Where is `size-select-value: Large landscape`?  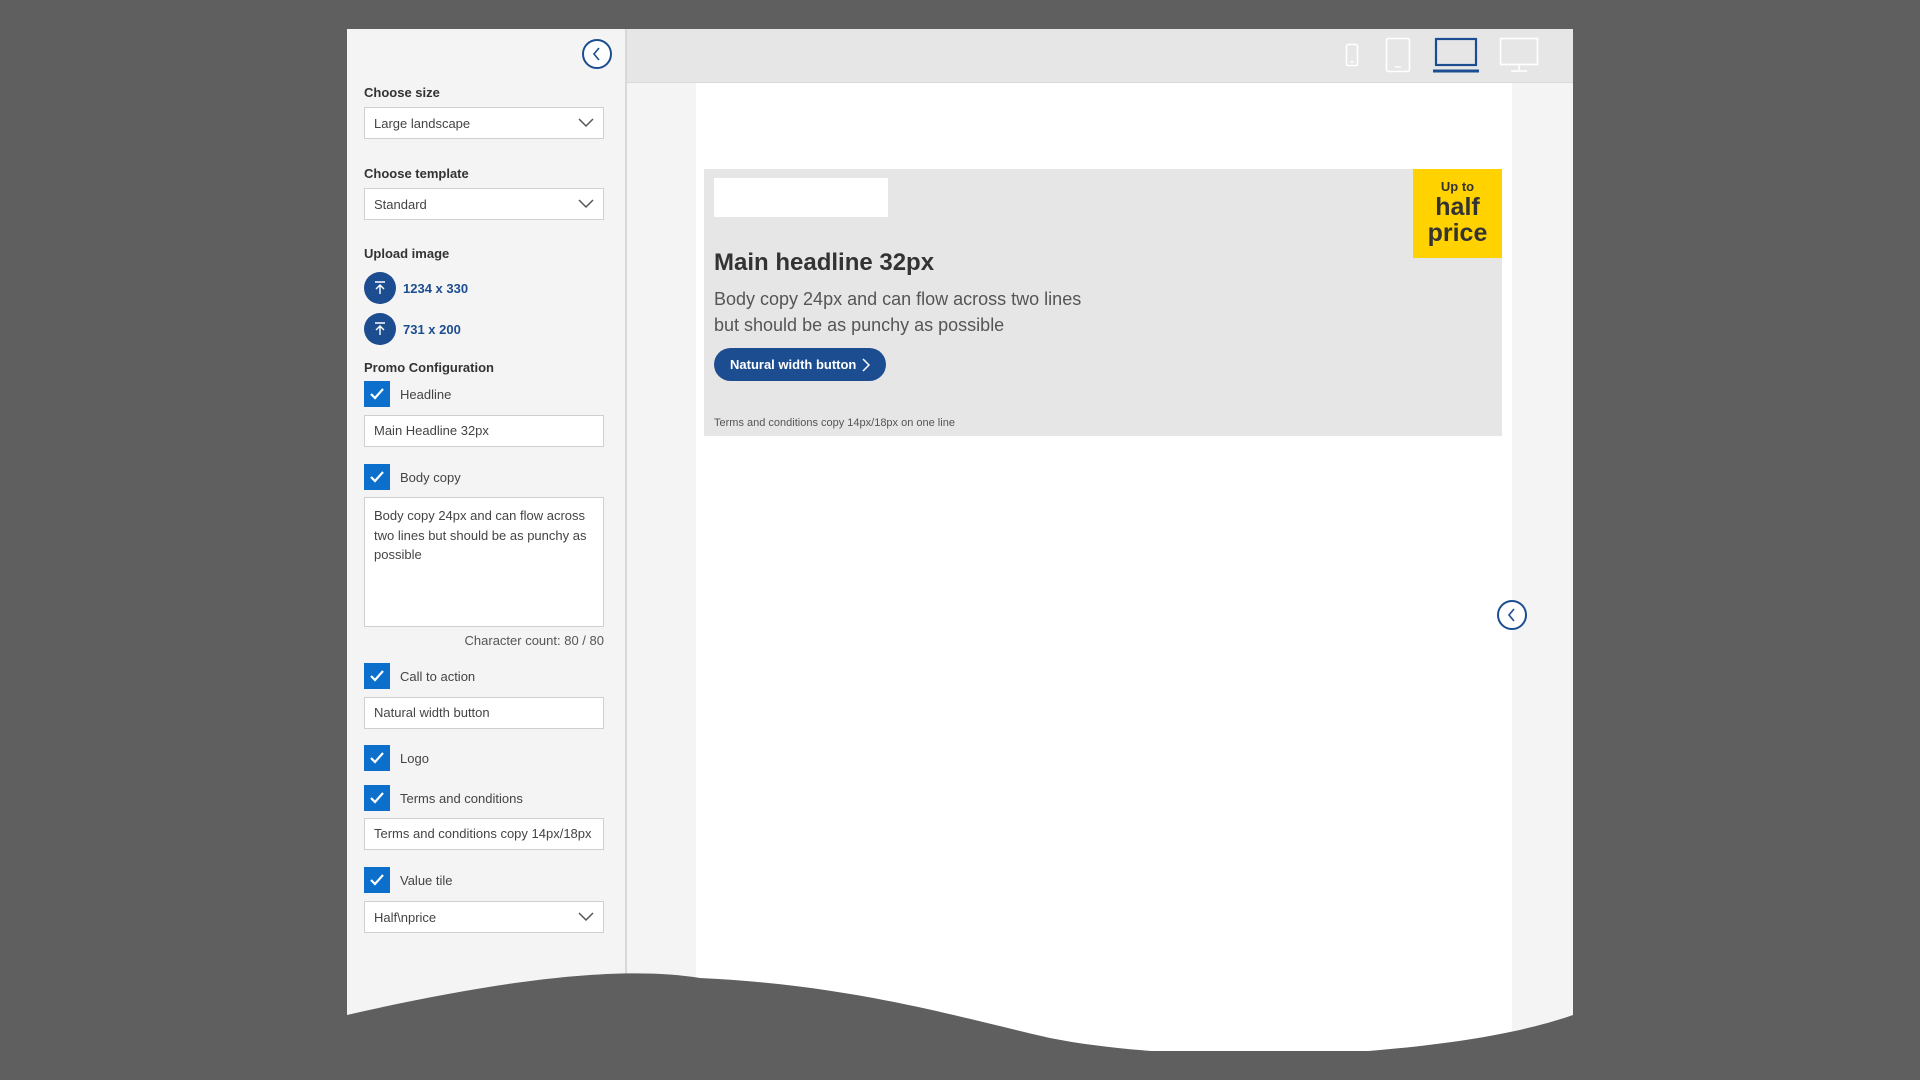
size-select-value: Large landscape is located at coordinates (422, 123).